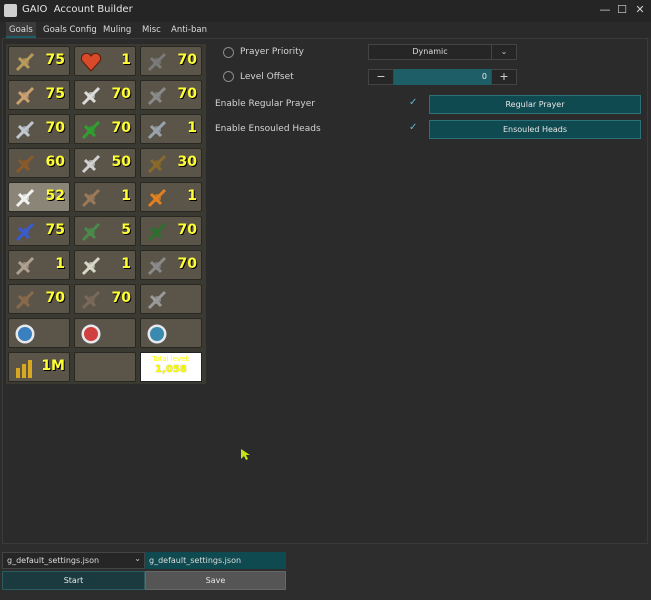 Image resolution: width=651 pixels, height=600 pixels. Describe the element at coordinates (381, 77) in the screenshot. I see `minus-icon: −` at that location.